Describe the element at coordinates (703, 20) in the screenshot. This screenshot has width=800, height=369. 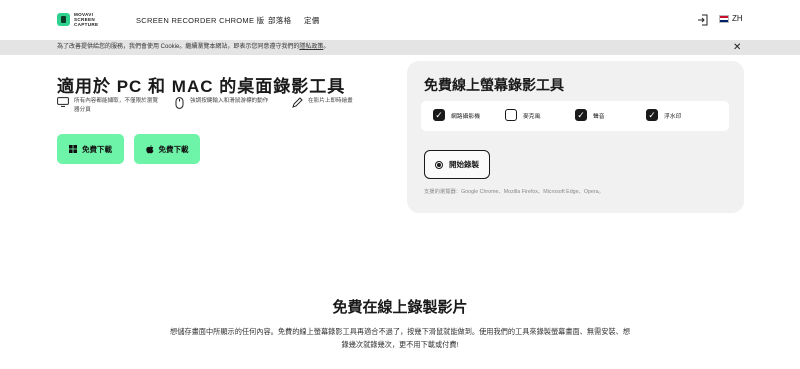
I see `login-icon` at that location.